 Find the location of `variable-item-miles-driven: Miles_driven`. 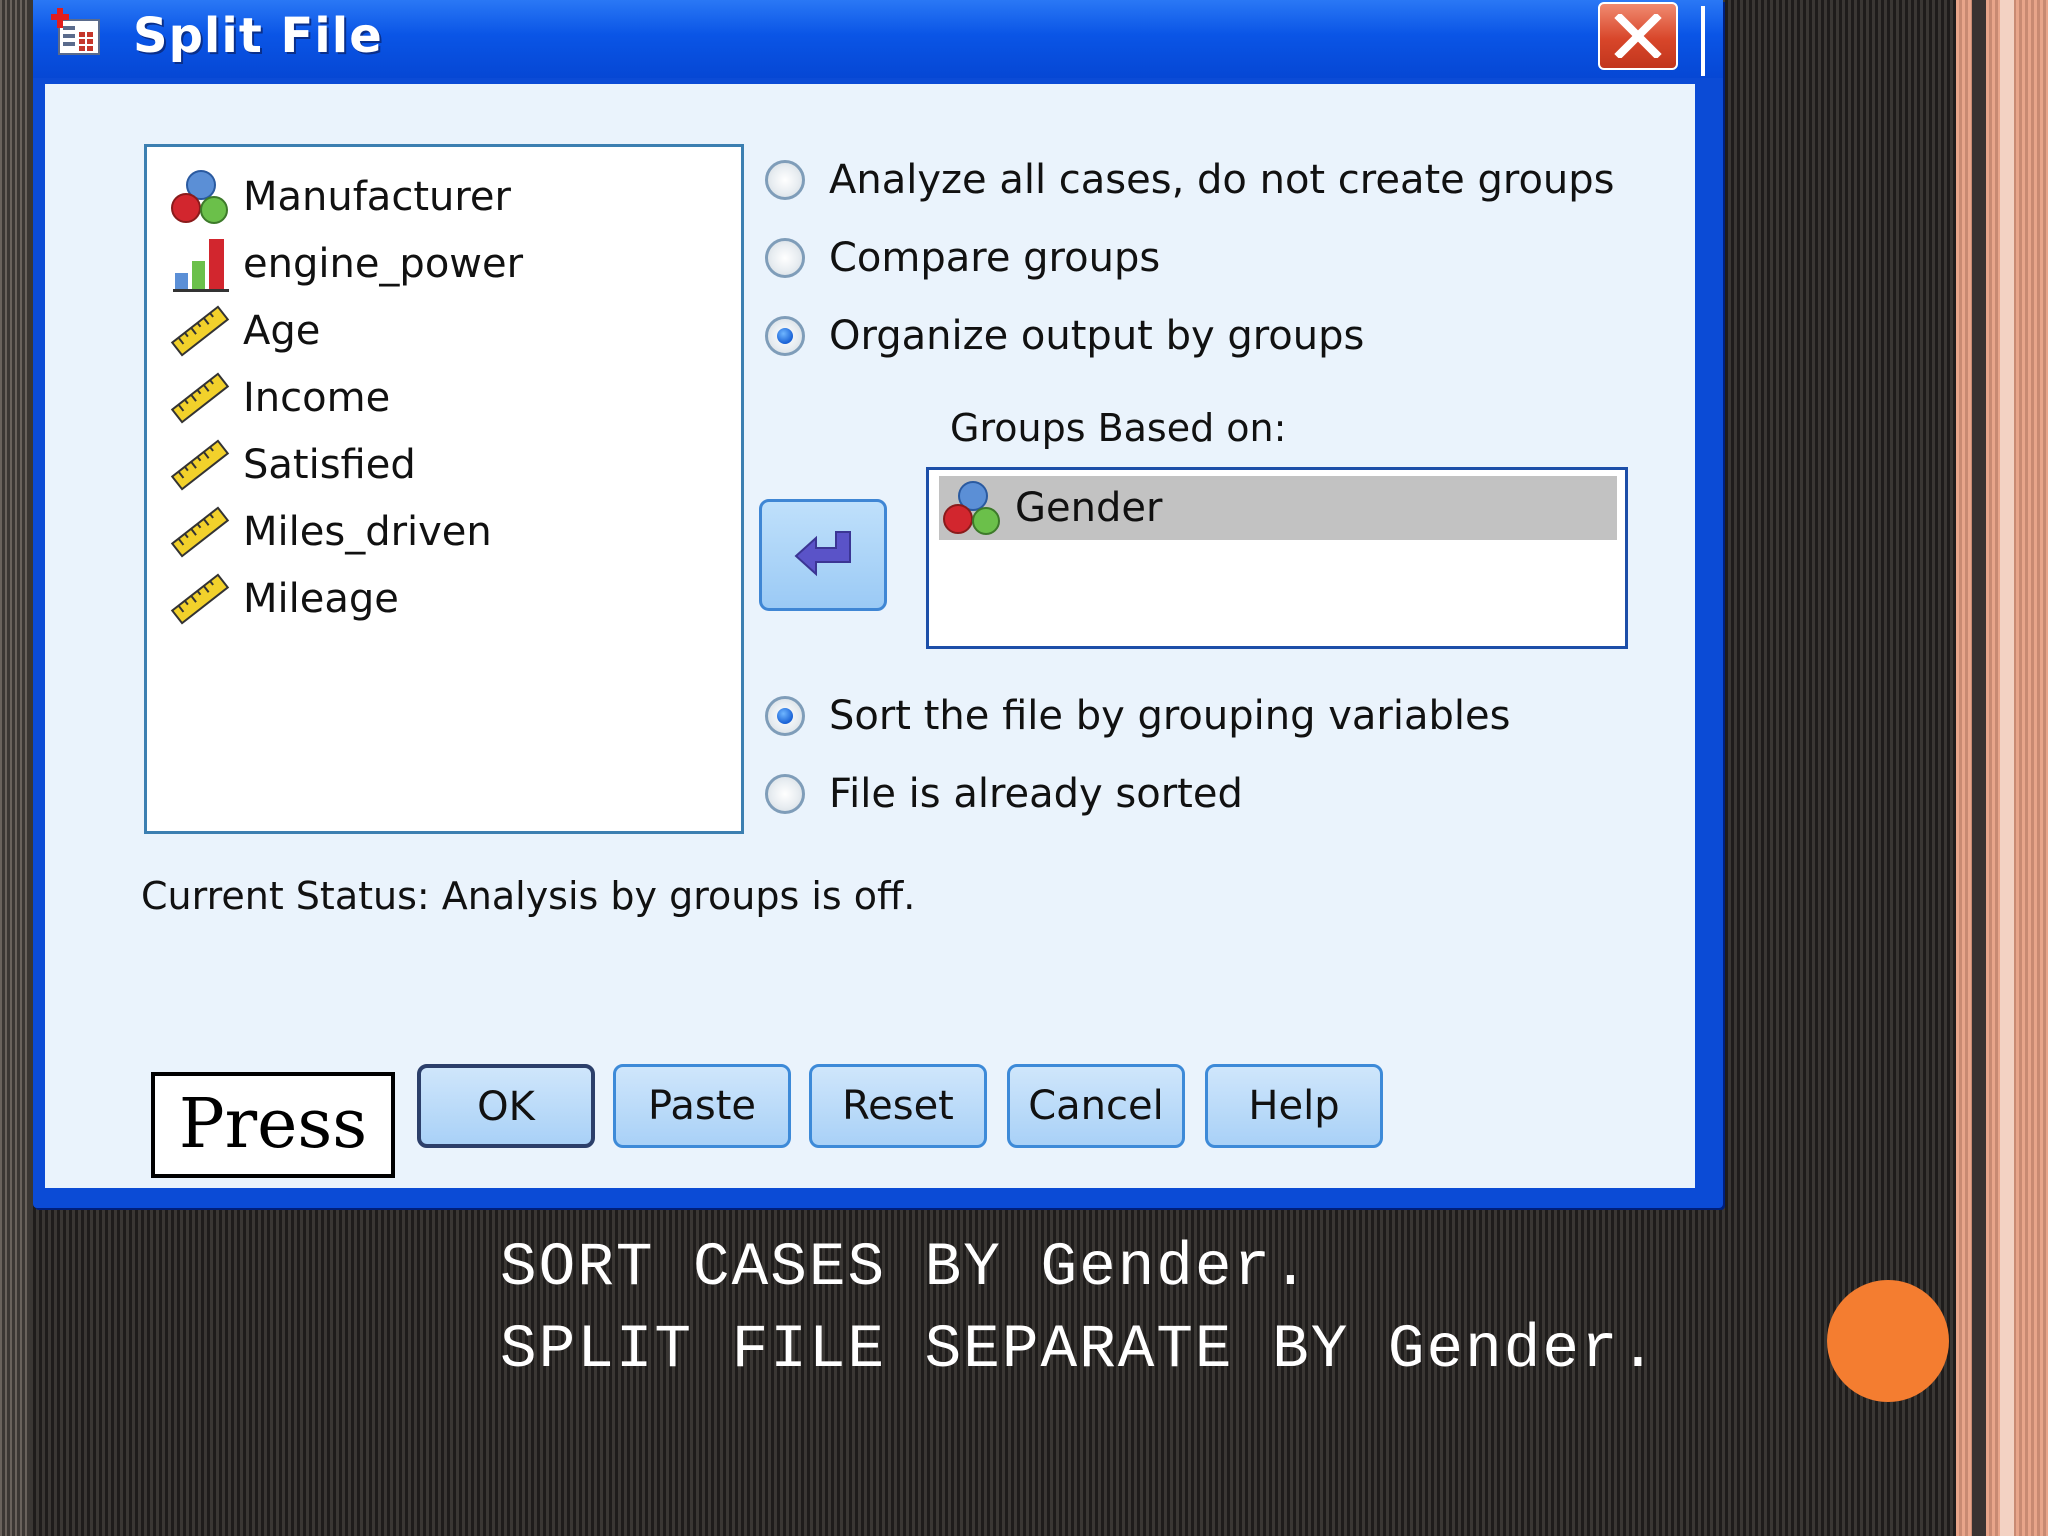

variable-item-miles-driven: Miles_driven is located at coordinates (329, 532).